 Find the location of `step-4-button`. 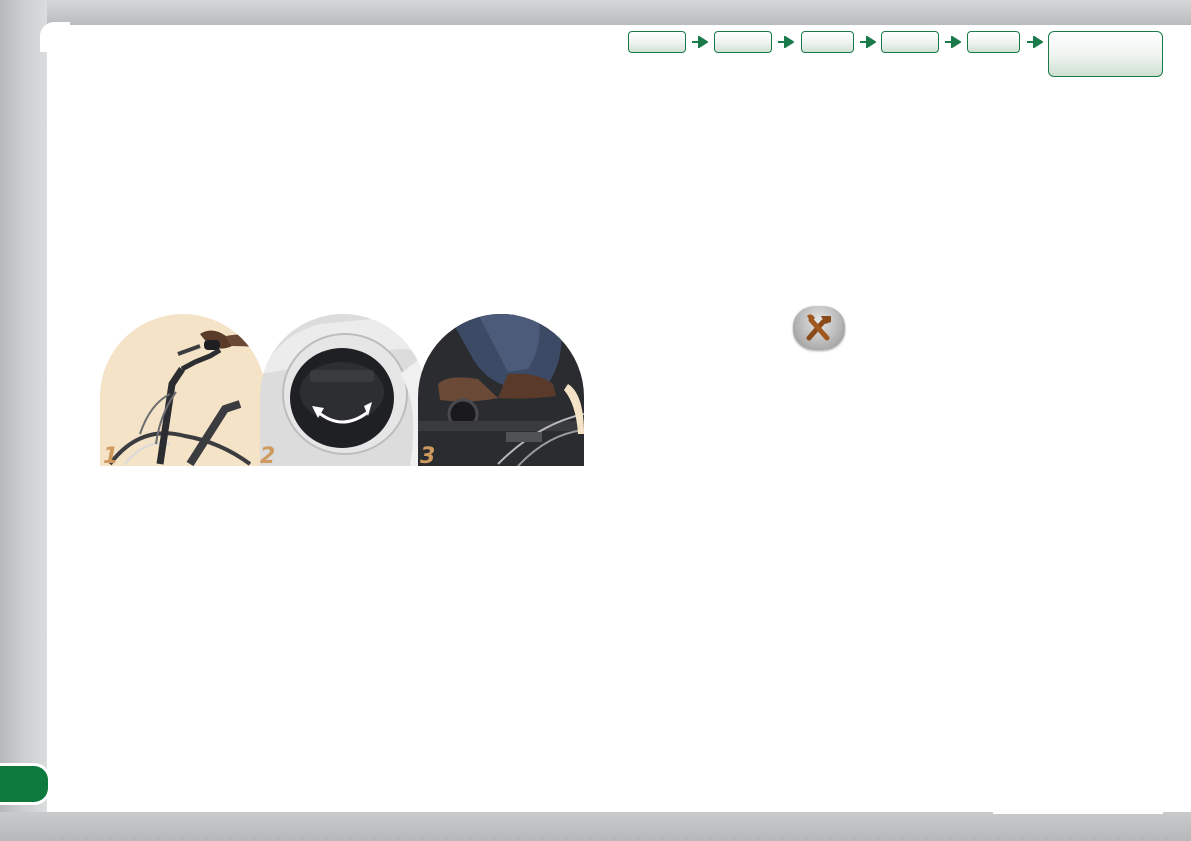

step-4-button is located at coordinates (910, 42).